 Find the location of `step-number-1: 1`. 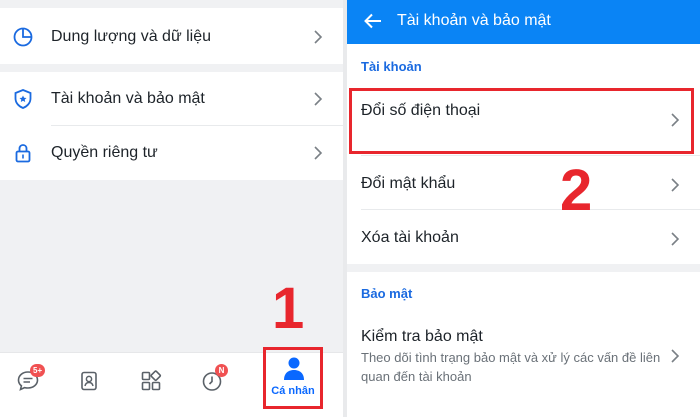

step-number-1: 1 is located at coordinates (288, 308).